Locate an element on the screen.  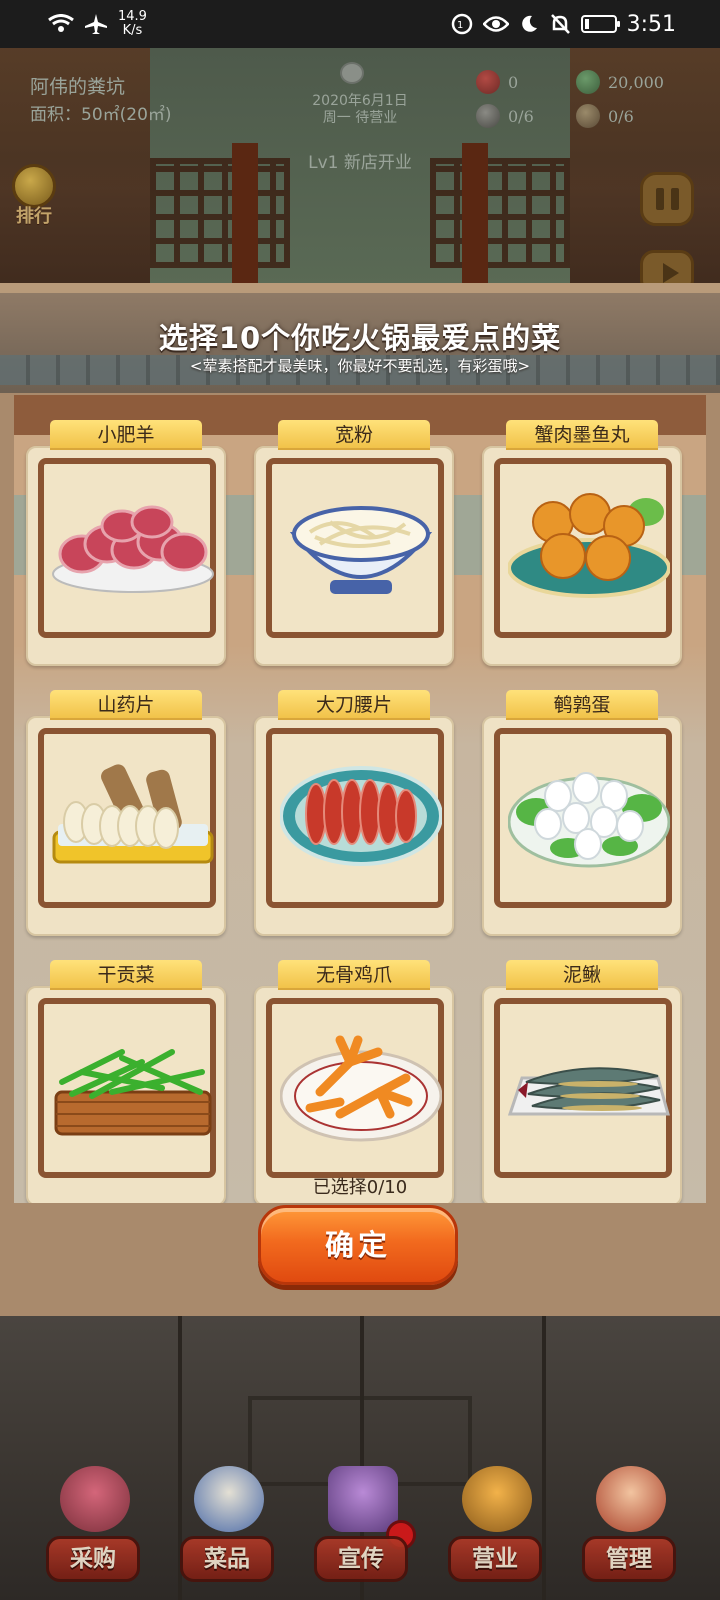
kidney-slices-icon is located at coordinates (361, 816).